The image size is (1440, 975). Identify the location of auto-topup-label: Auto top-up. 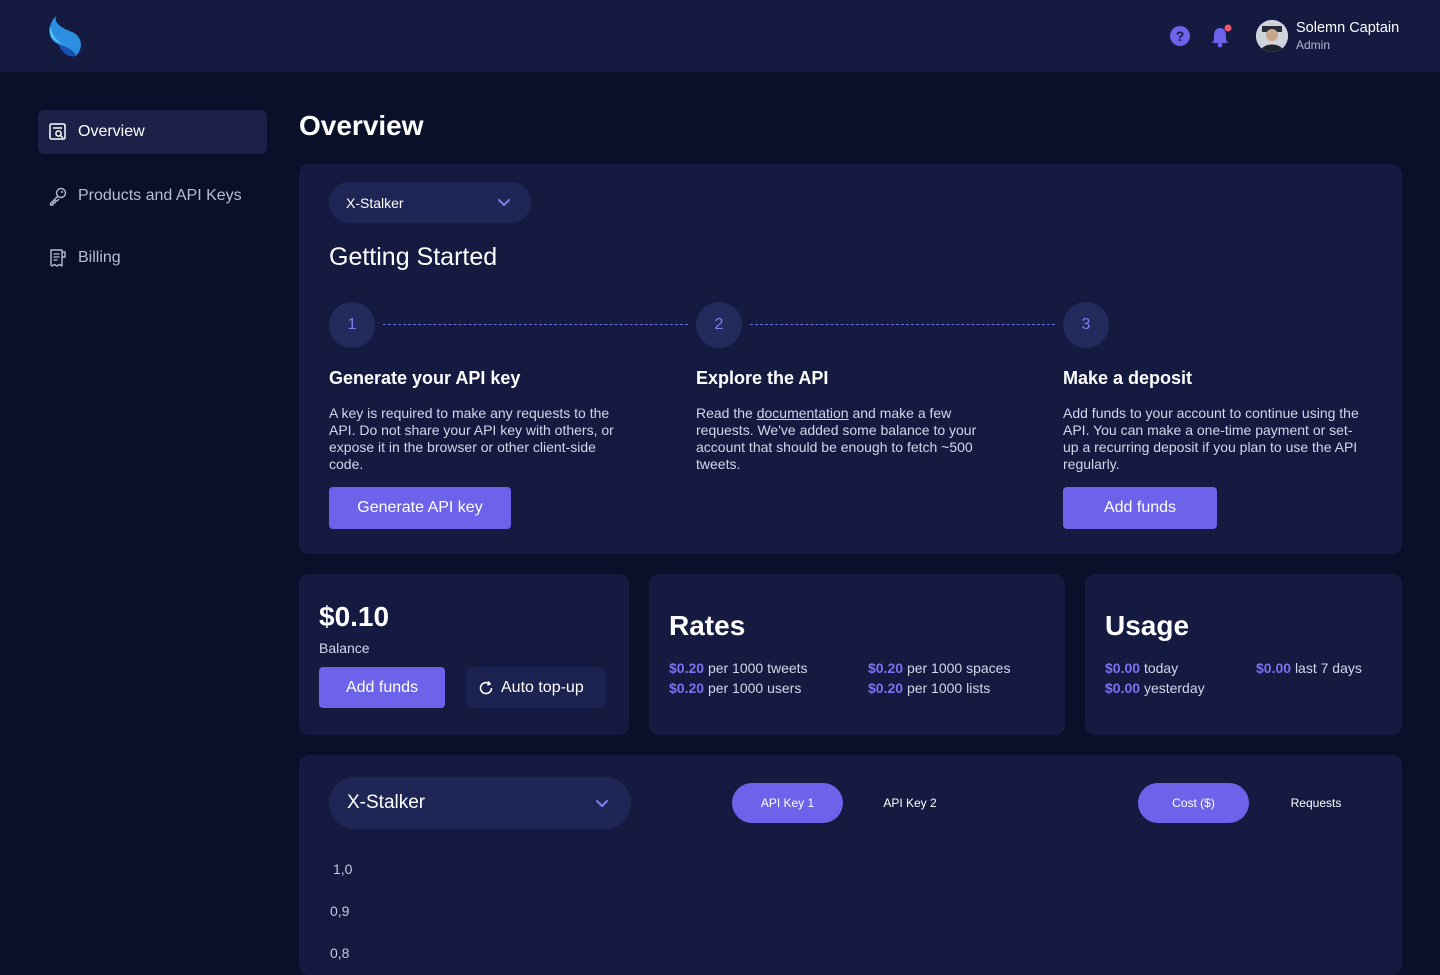
(542, 687).